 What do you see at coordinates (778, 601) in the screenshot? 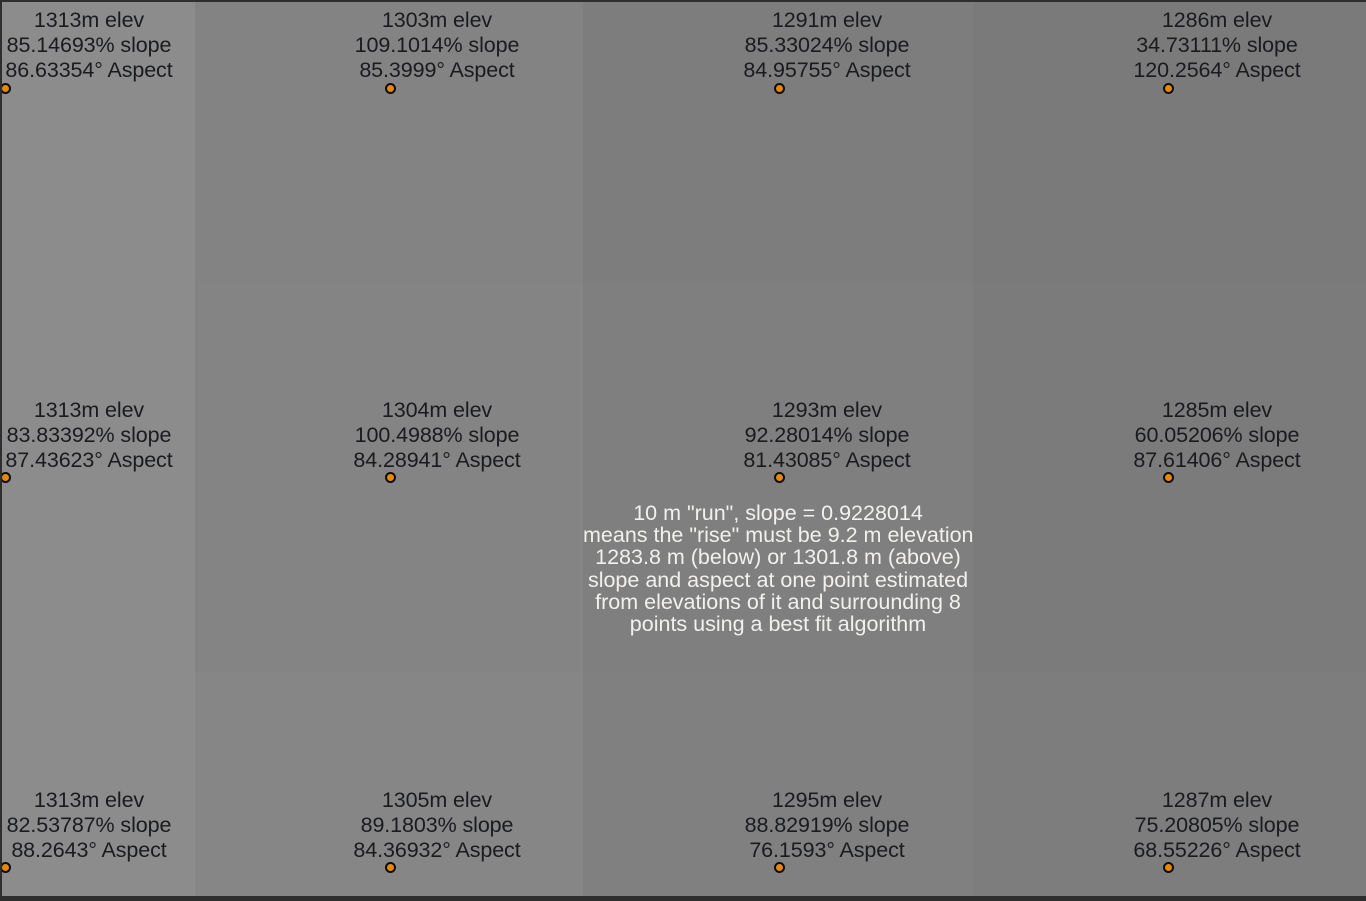
I see `annotation-line-5: from elevations of it and surrounding 8` at bounding box center [778, 601].